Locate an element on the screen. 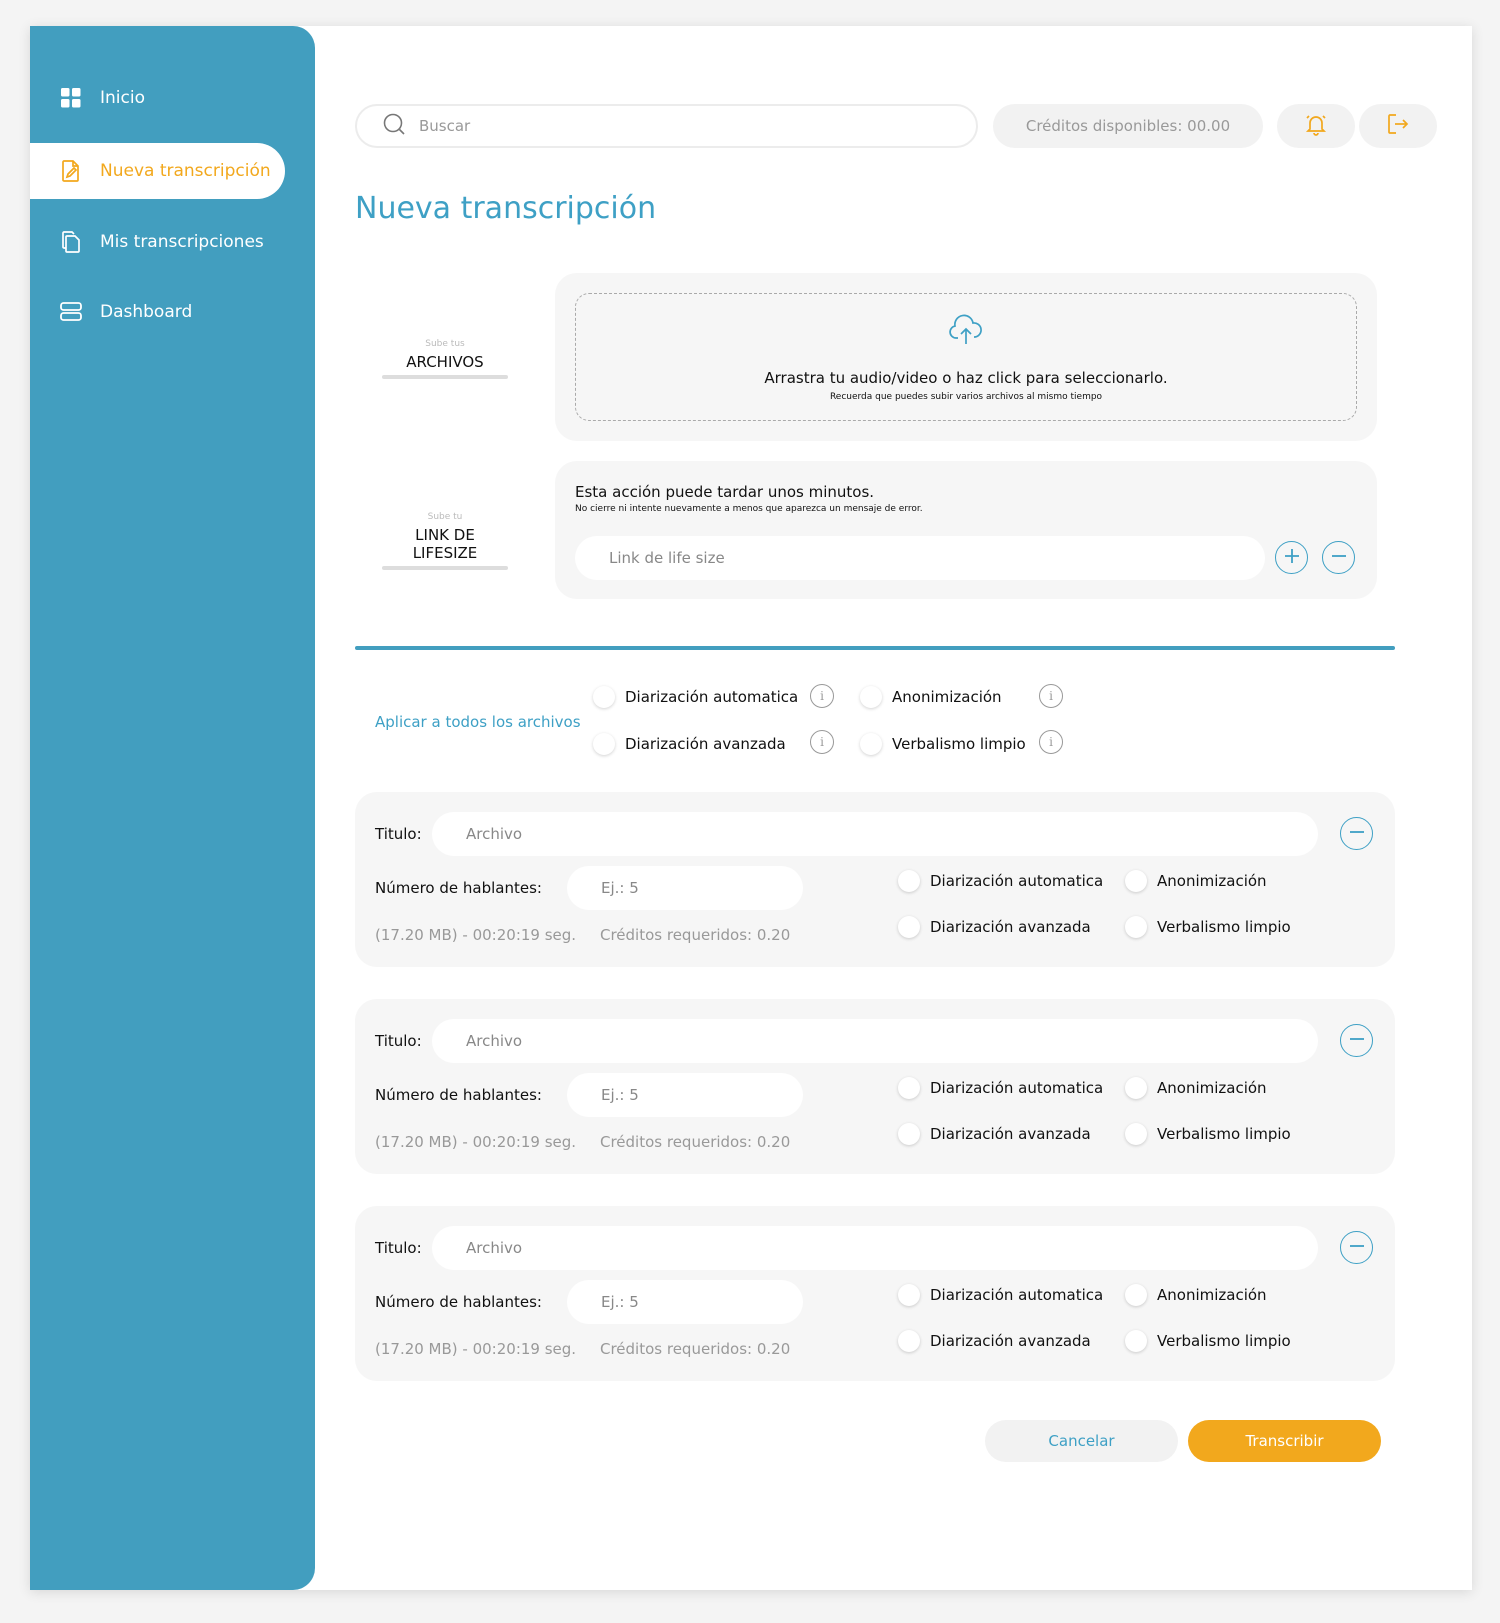 This screenshot has height=1623, width=1500. option-label: Diarización automatica is located at coordinates (1017, 881).